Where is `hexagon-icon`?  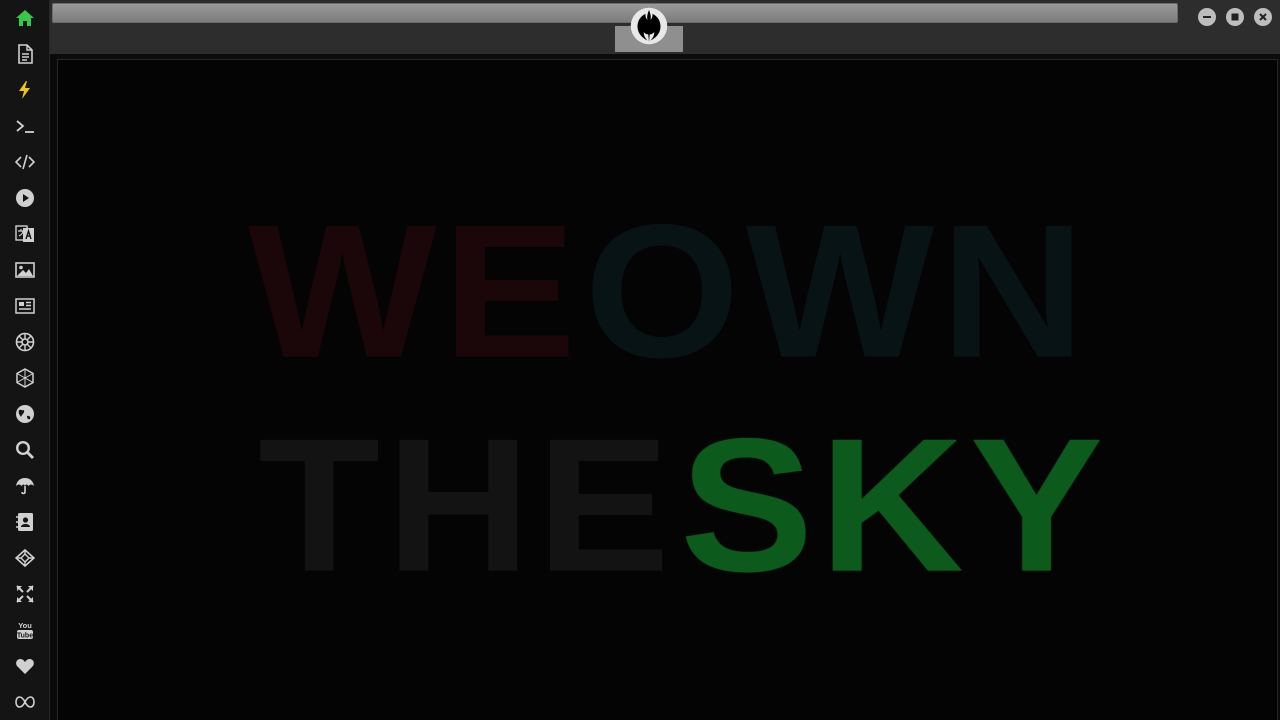 hexagon-icon is located at coordinates (25, 378).